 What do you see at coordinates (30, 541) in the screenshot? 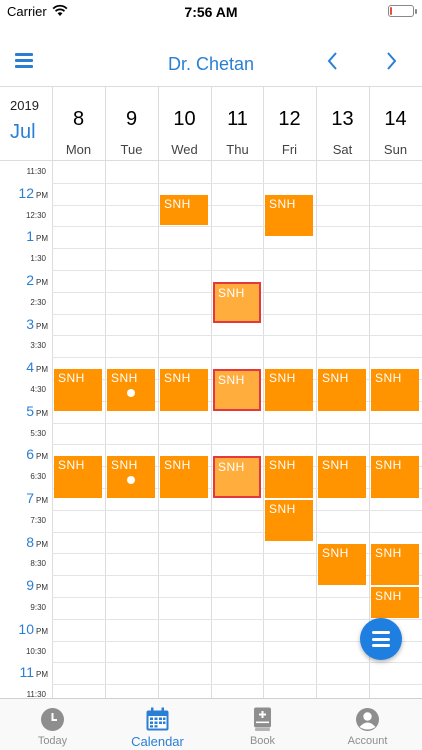
I see `hour-number: 8` at bounding box center [30, 541].